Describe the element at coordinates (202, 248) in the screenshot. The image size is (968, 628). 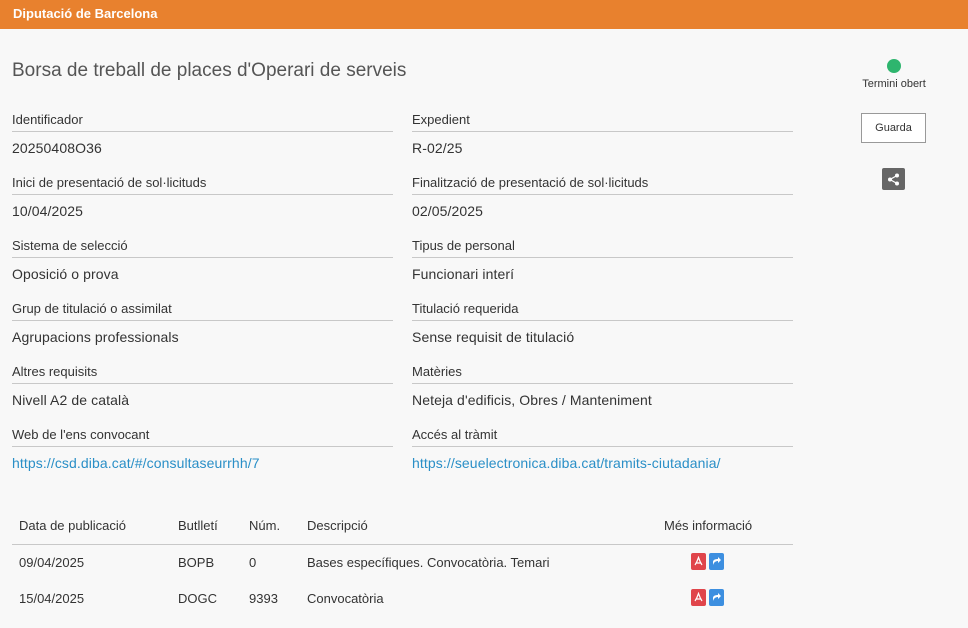
I see `field-label: Sistema de selecció` at that location.